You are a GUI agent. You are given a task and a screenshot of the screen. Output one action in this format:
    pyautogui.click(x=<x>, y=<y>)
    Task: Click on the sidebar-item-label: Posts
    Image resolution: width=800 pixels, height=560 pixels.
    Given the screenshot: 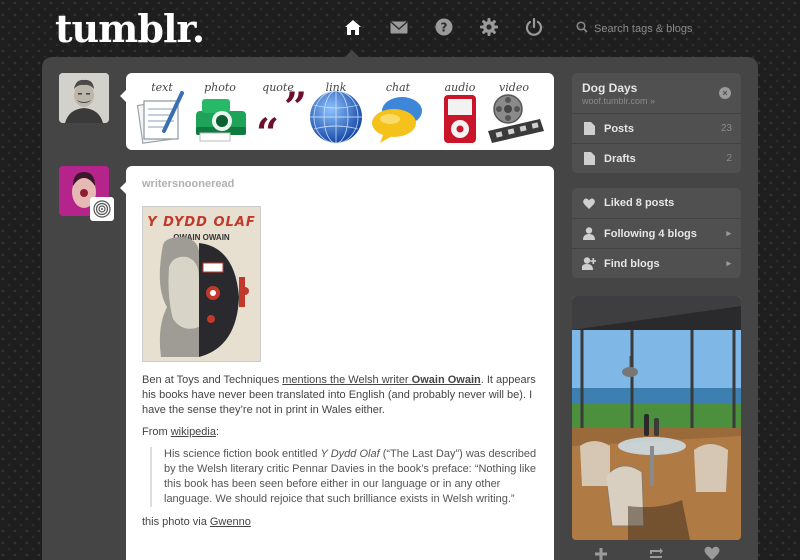 What is the action you would take?
    pyautogui.click(x=619, y=128)
    